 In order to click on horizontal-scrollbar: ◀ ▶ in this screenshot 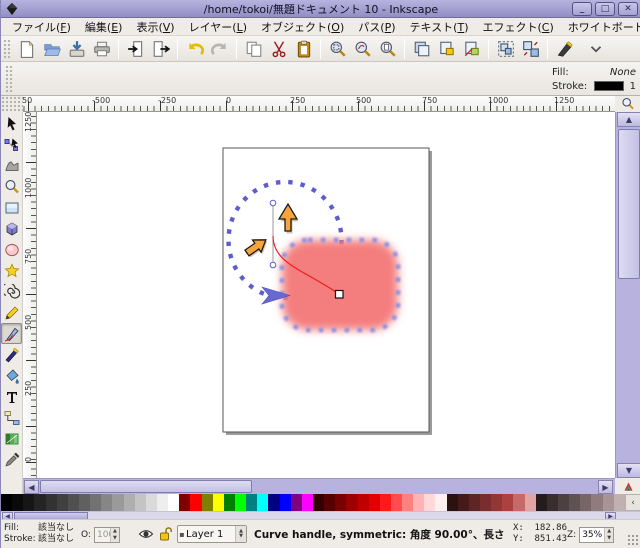, I will do `click(319, 486)`.